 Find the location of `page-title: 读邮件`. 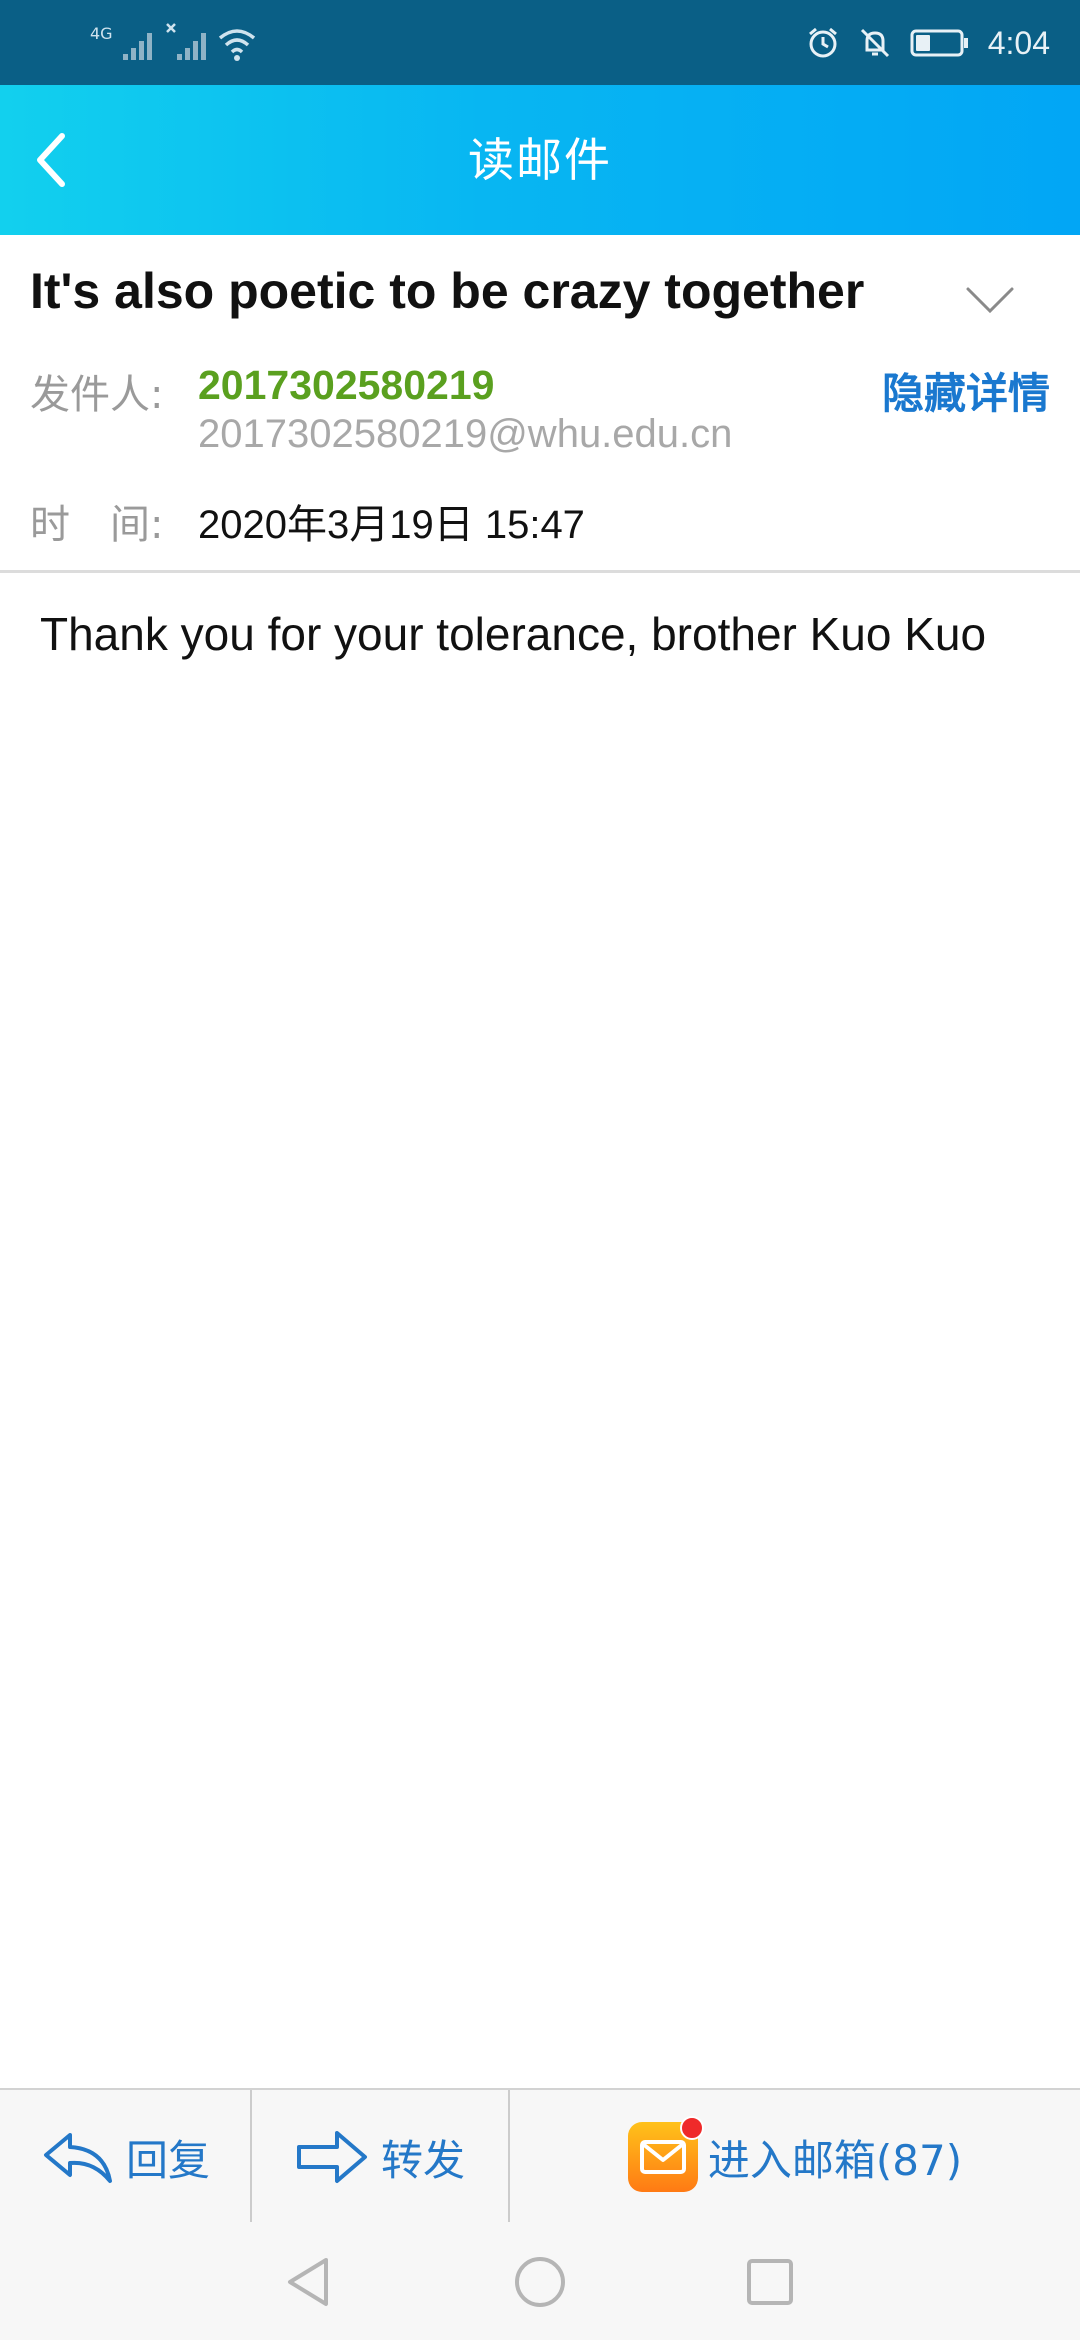

page-title: 读邮件 is located at coordinates (540, 160).